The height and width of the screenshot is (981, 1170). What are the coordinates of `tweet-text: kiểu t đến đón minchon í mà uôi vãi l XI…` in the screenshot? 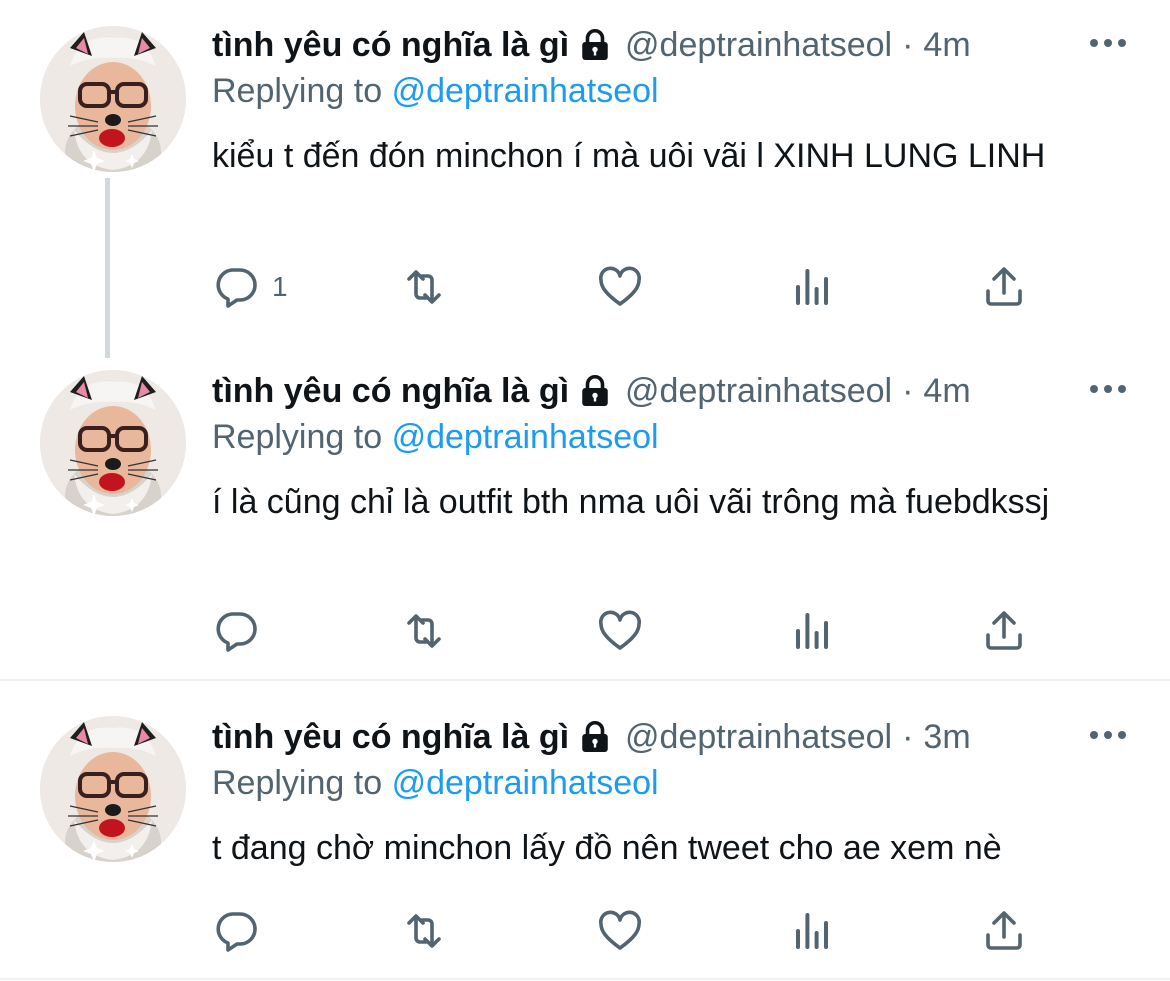 It's located at (629, 156).